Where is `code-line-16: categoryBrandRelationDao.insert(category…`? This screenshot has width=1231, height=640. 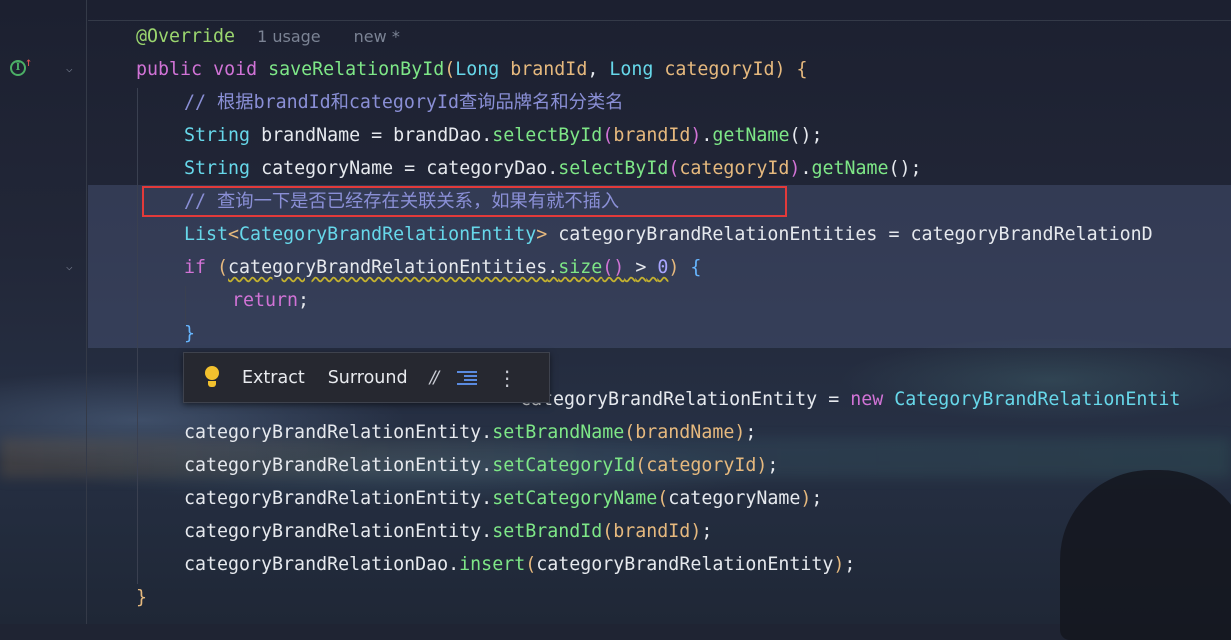 code-line-16: categoryBrandRelationDao.insert(category… is located at coordinates (519, 565).